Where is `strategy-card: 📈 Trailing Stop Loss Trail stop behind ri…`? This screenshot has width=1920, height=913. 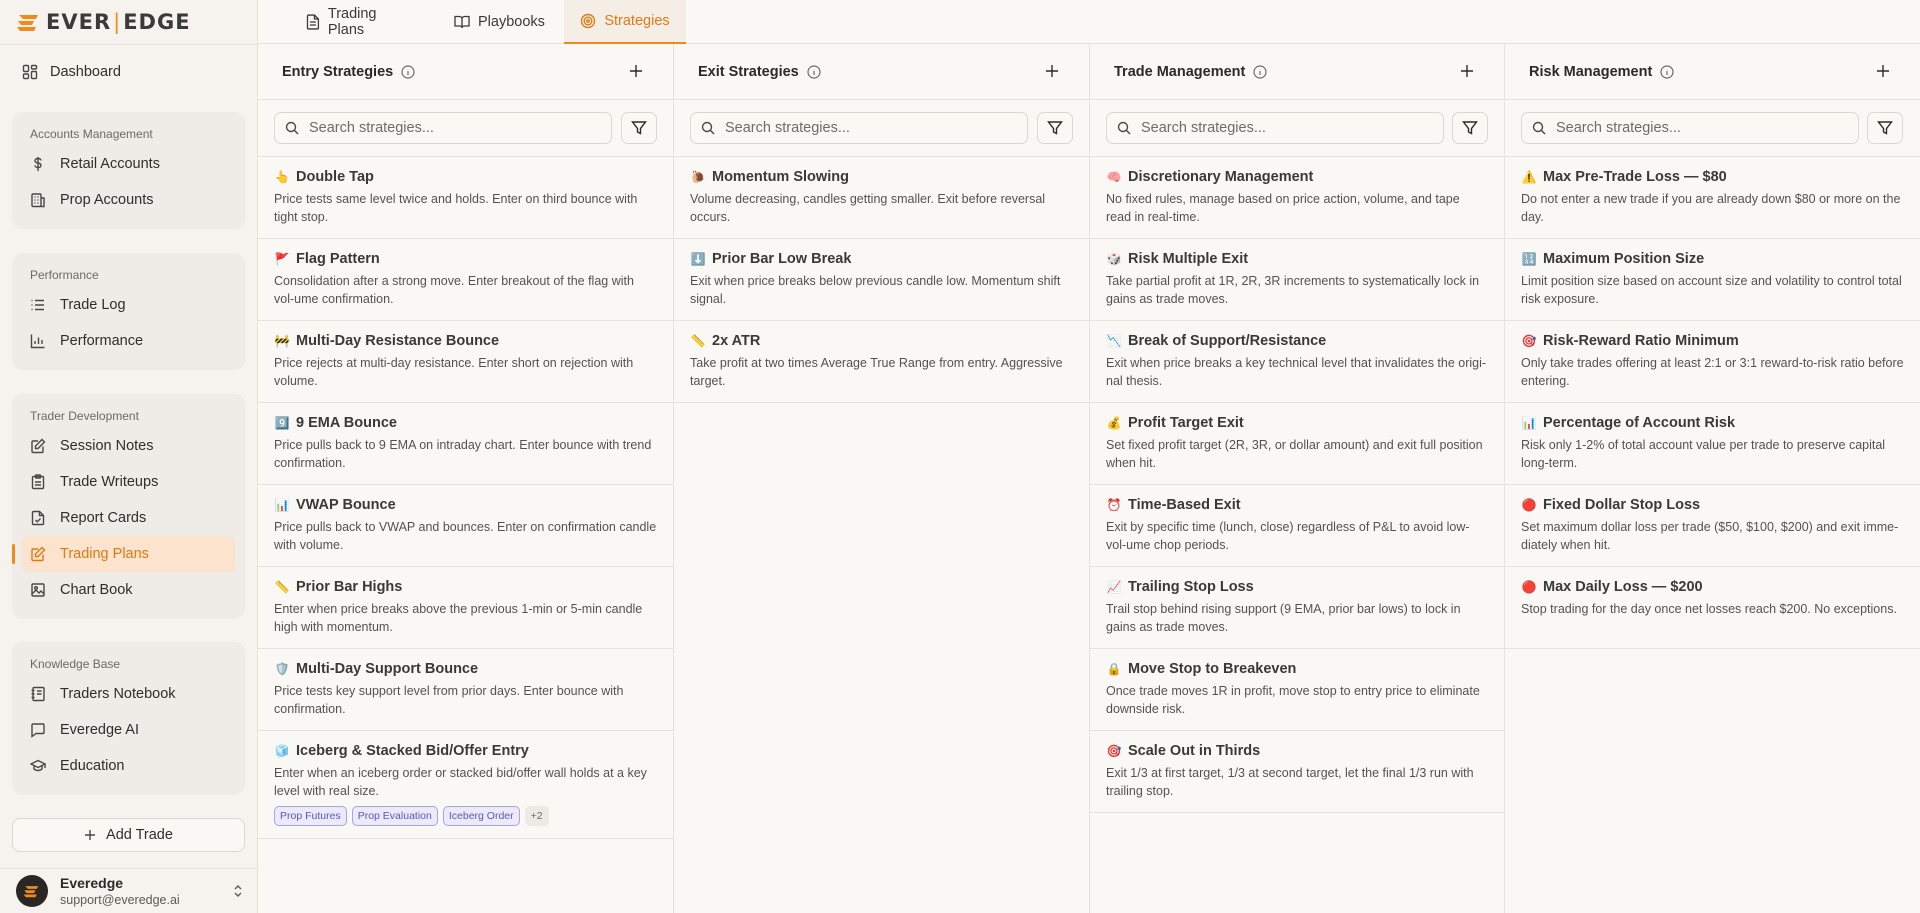
strategy-card: 📈 Trailing Stop Loss Trail stop behind ri… is located at coordinates (1297, 608).